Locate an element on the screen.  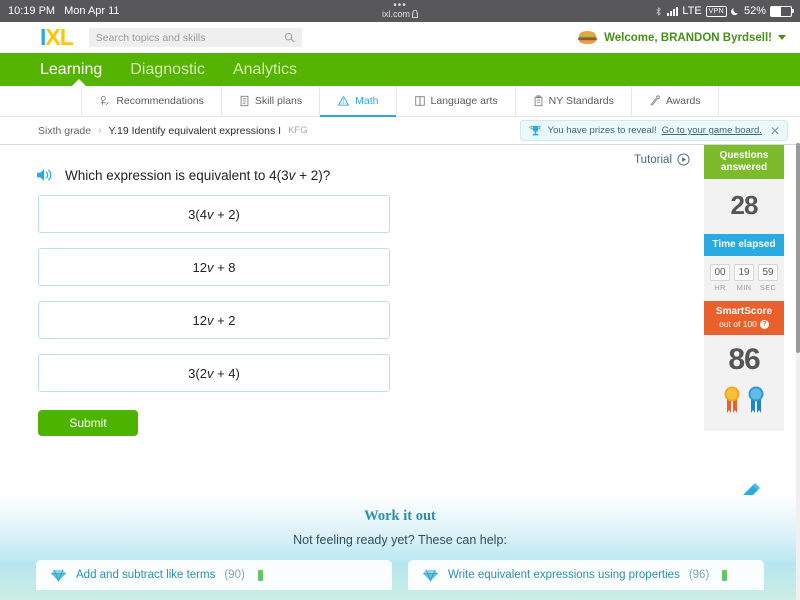
help-card-count: (96) is located at coordinates (699, 575).